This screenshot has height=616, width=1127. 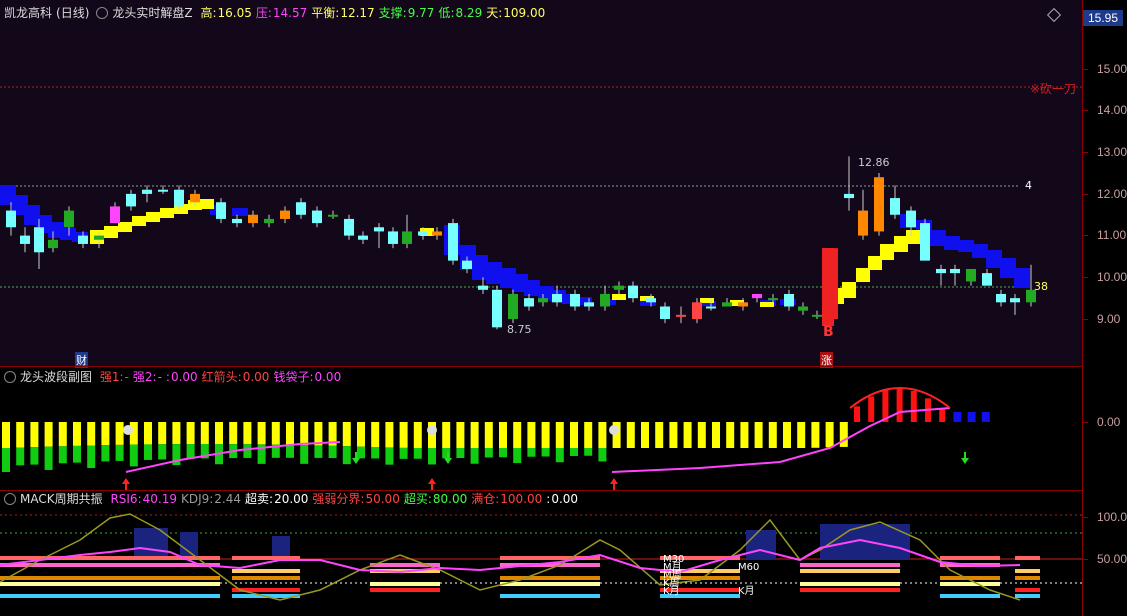 I want to click on green-arrow-icon, so click(x=965, y=458).